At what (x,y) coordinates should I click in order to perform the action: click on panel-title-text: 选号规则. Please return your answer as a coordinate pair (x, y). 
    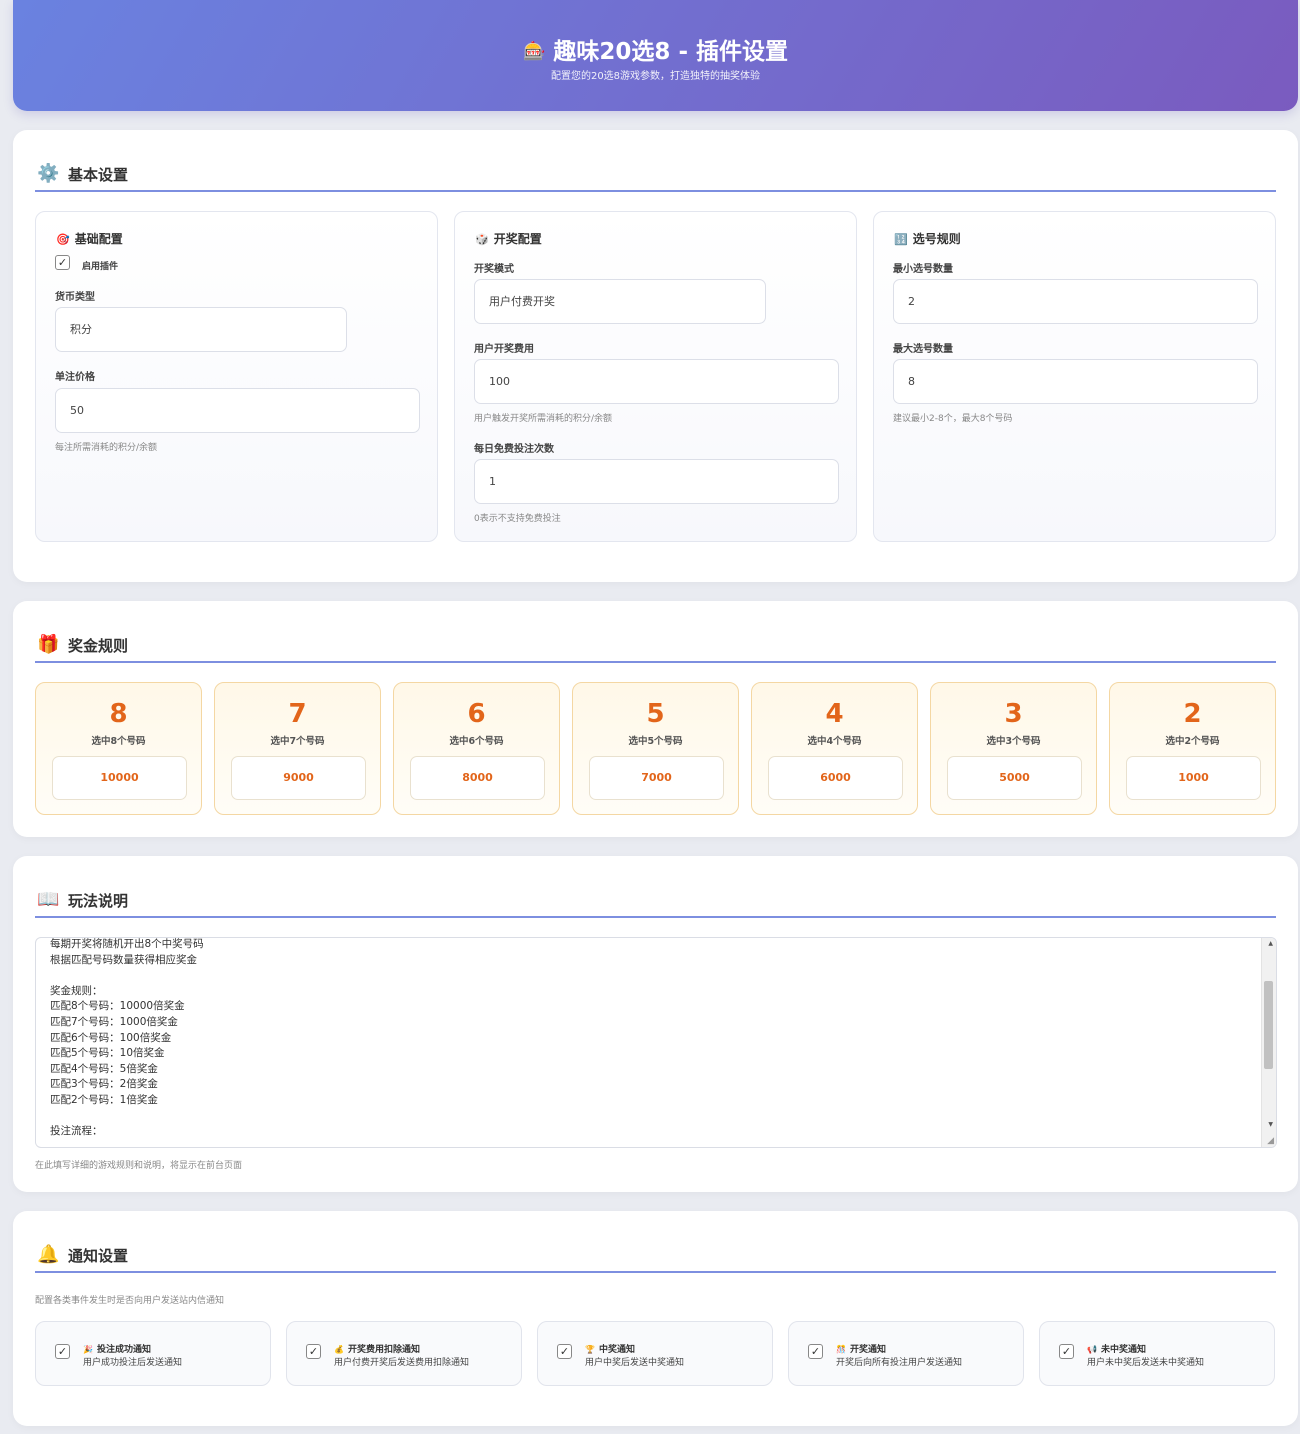
    Looking at the image, I should click on (936, 239).